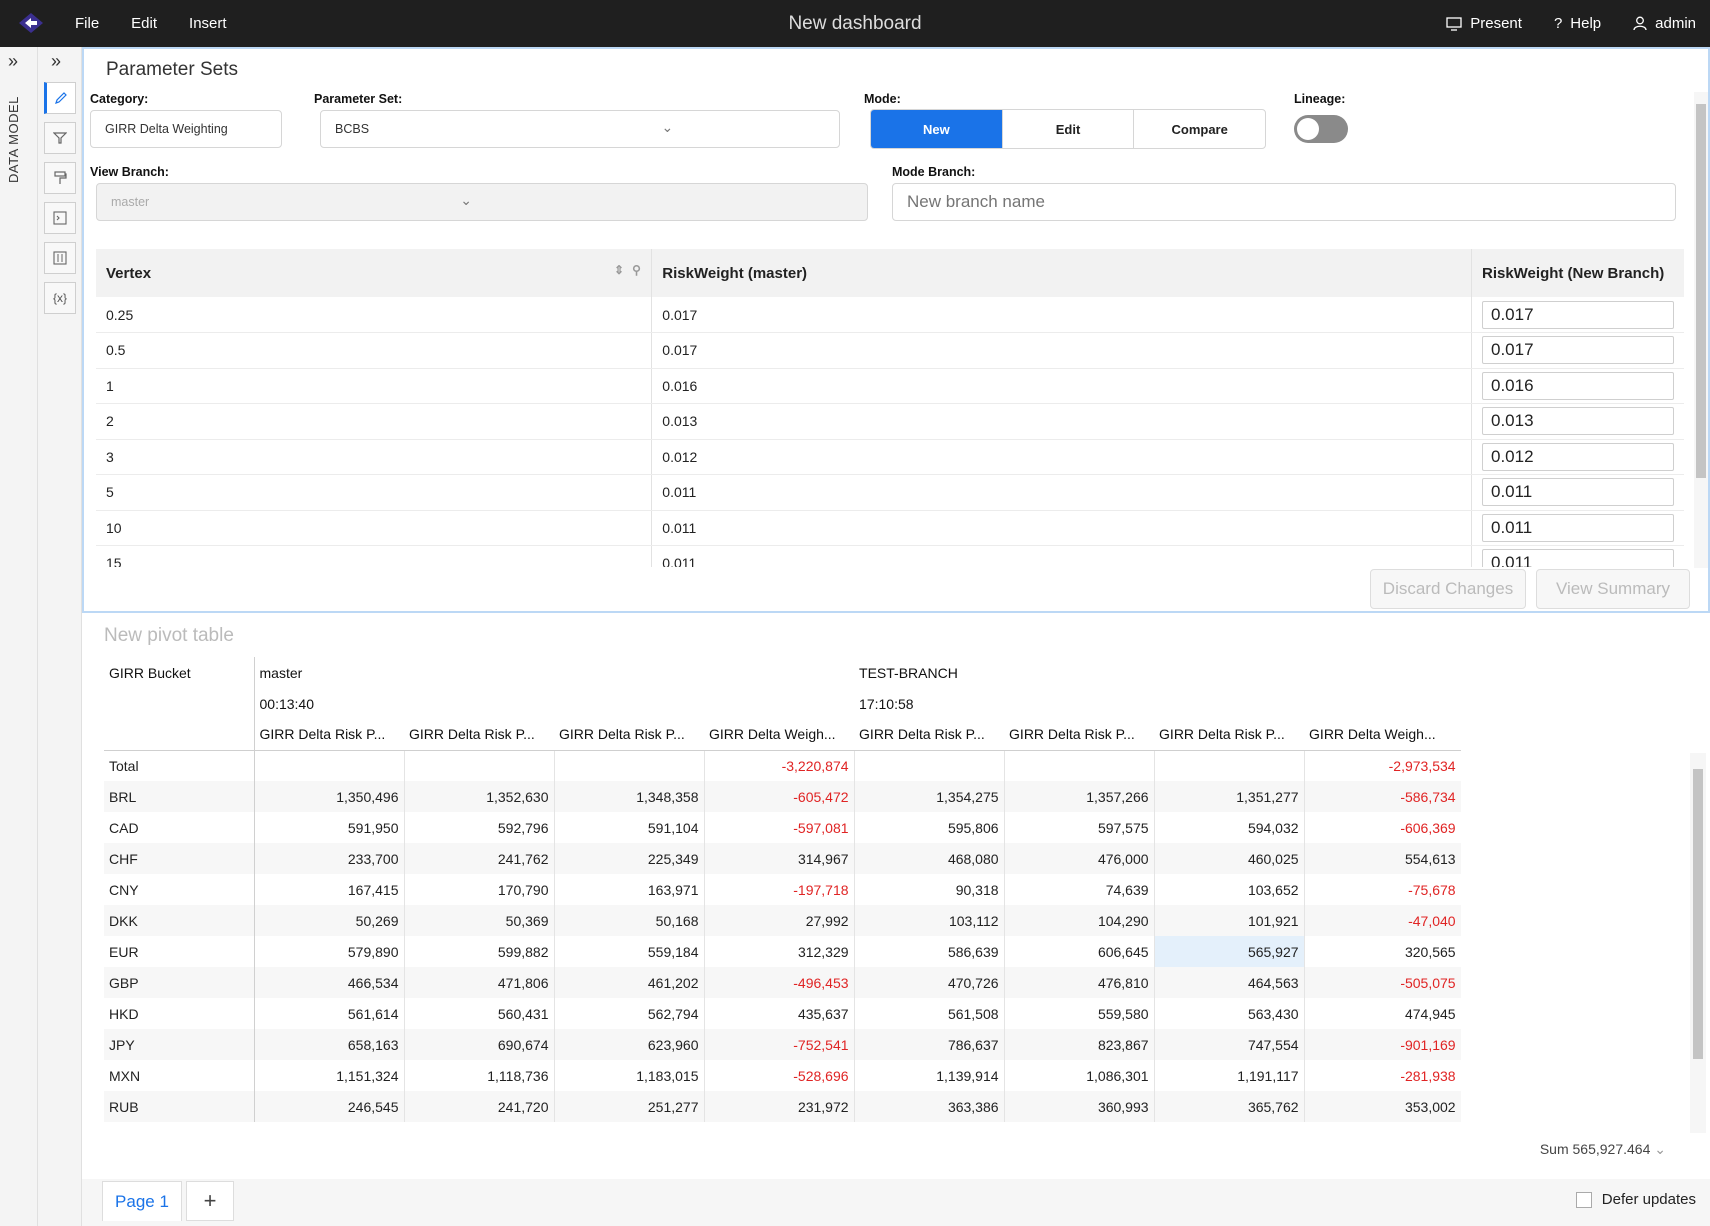  I want to click on view-summary-button: View Summary, so click(1613, 589).